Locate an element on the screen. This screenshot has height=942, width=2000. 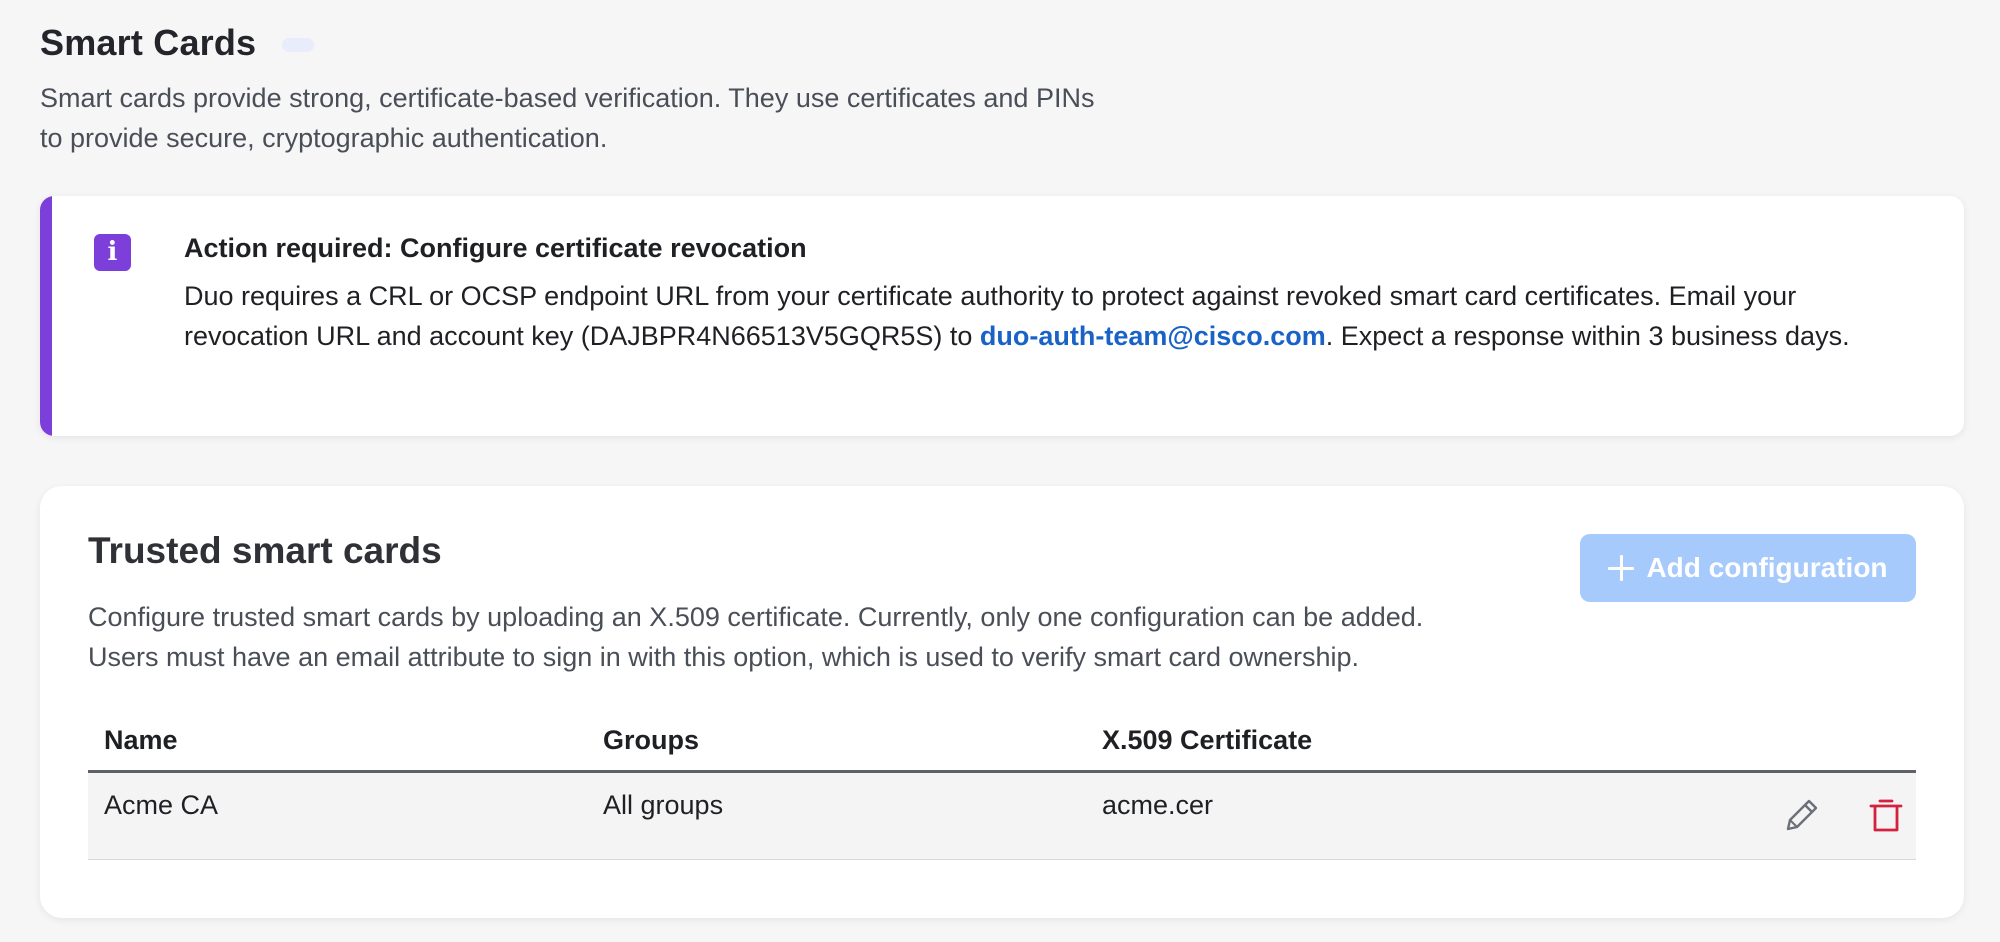
table-row: Acme CA All groups acme.cer is located at coordinates (1002, 816).